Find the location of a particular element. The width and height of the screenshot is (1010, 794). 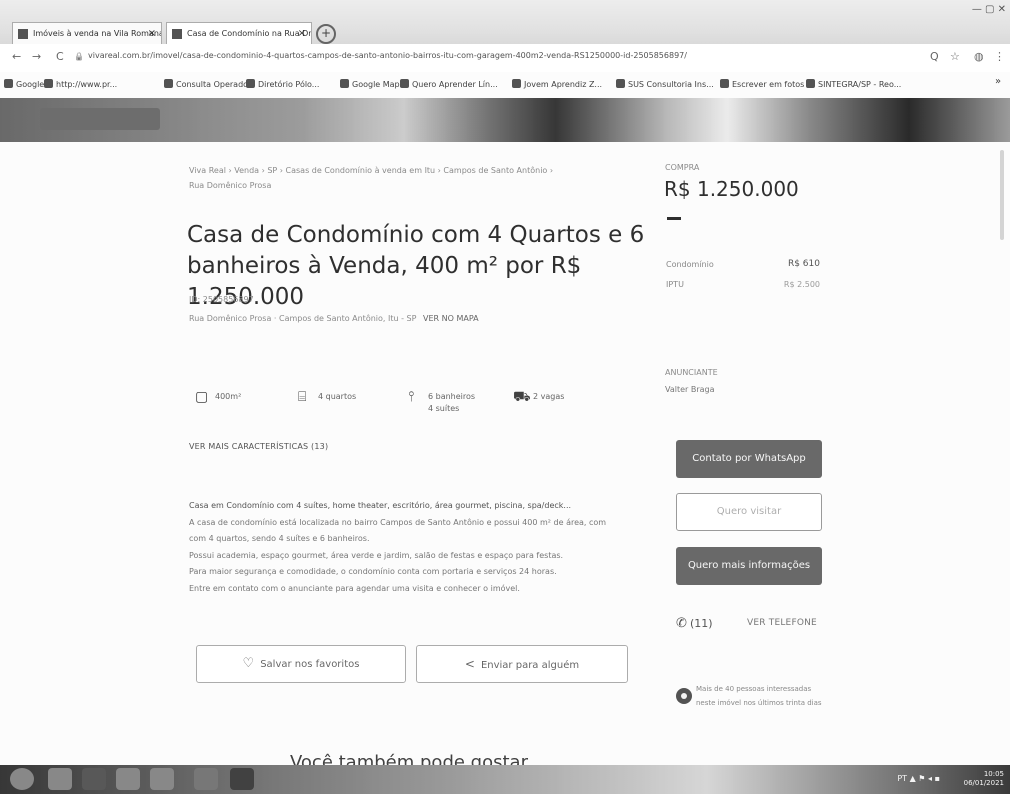

gallery-button is located at coordinates (100, 119).